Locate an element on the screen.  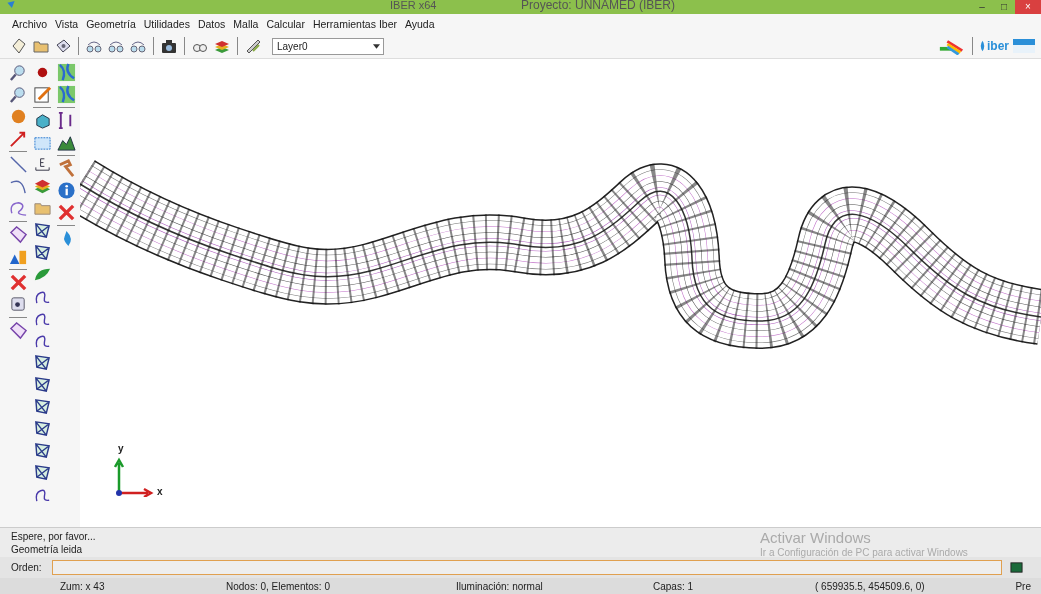
info-icon is located at coordinates (66, 190).